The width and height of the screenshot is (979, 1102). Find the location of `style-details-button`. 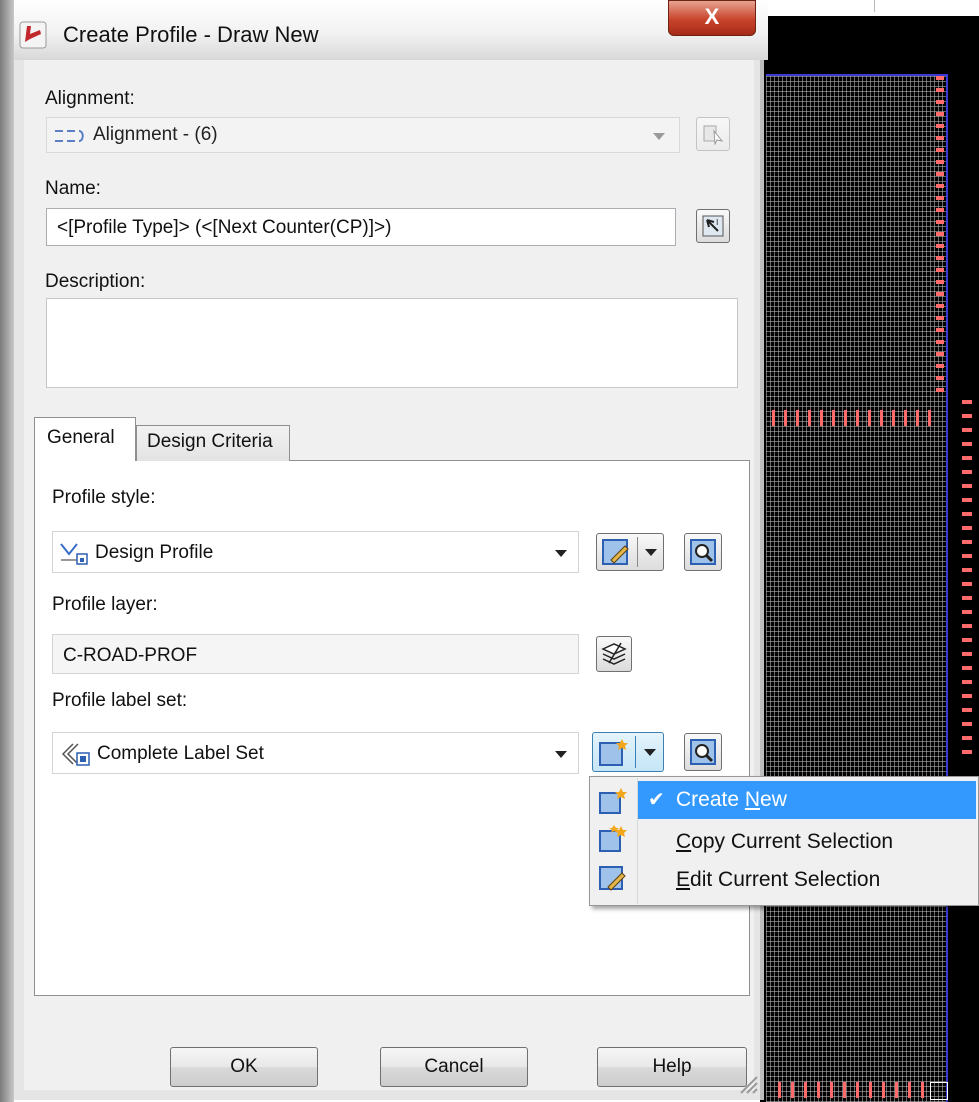

style-details-button is located at coordinates (703, 552).